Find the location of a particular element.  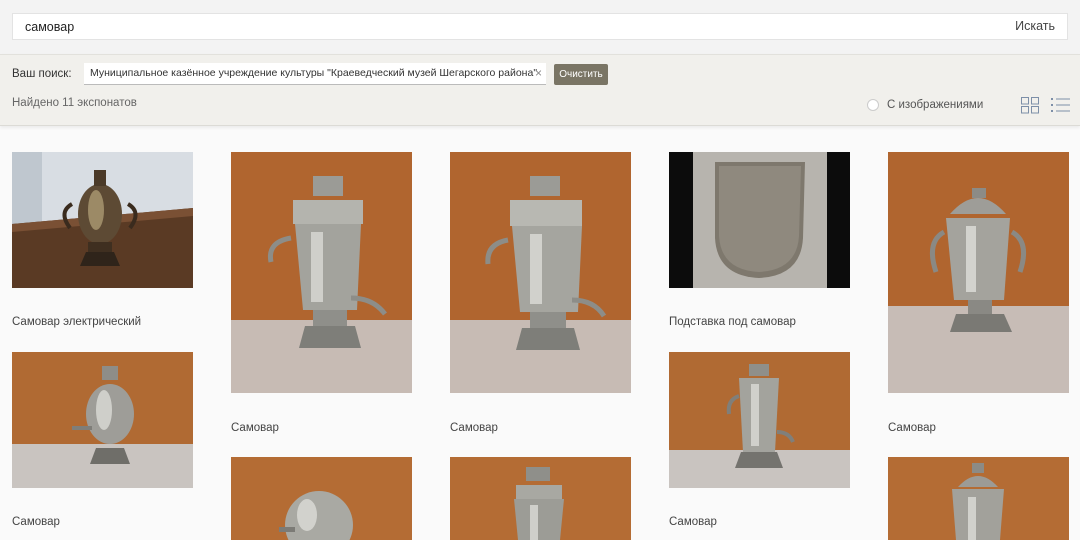

list-view-icon is located at coordinates (1060, 105).